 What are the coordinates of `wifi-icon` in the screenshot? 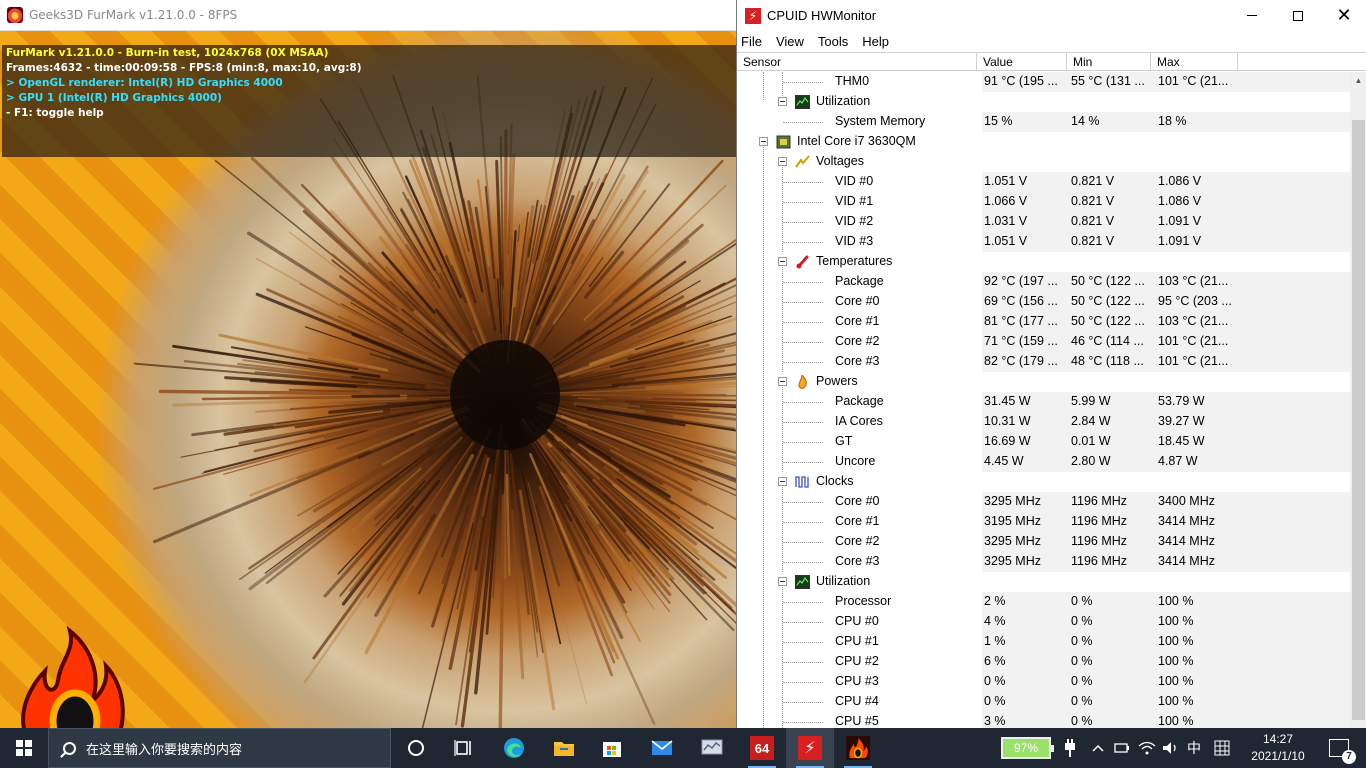 It's located at (1147, 748).